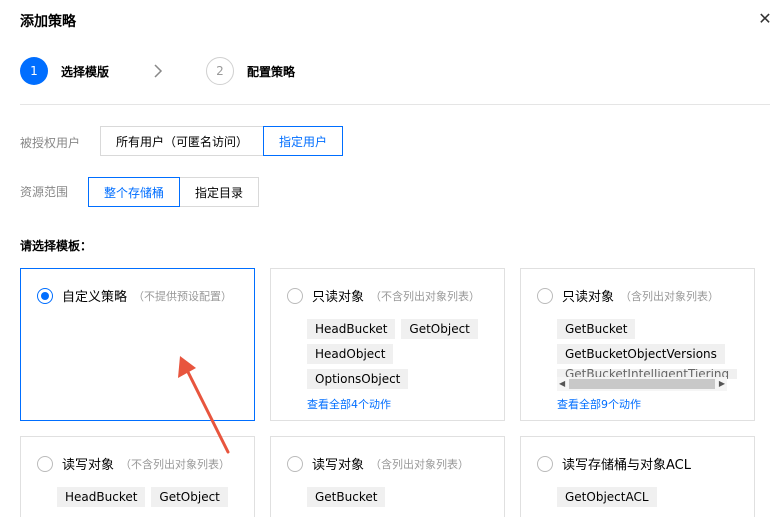  I want to click on tags-horizontal-scrollbar: ◀ ▶, so click(642, 384).